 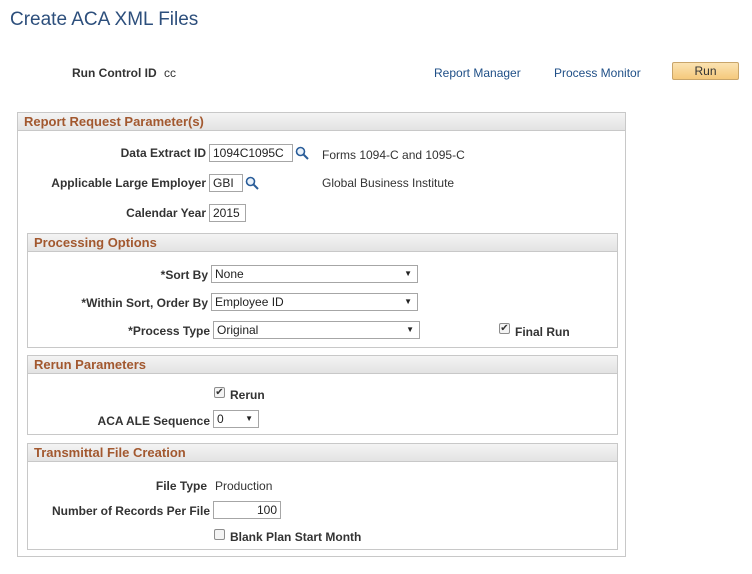 What do you see at coordinates (238, 330) in the screenshot?
I see `process-type-value: Original` at bounding box center [238, 330].